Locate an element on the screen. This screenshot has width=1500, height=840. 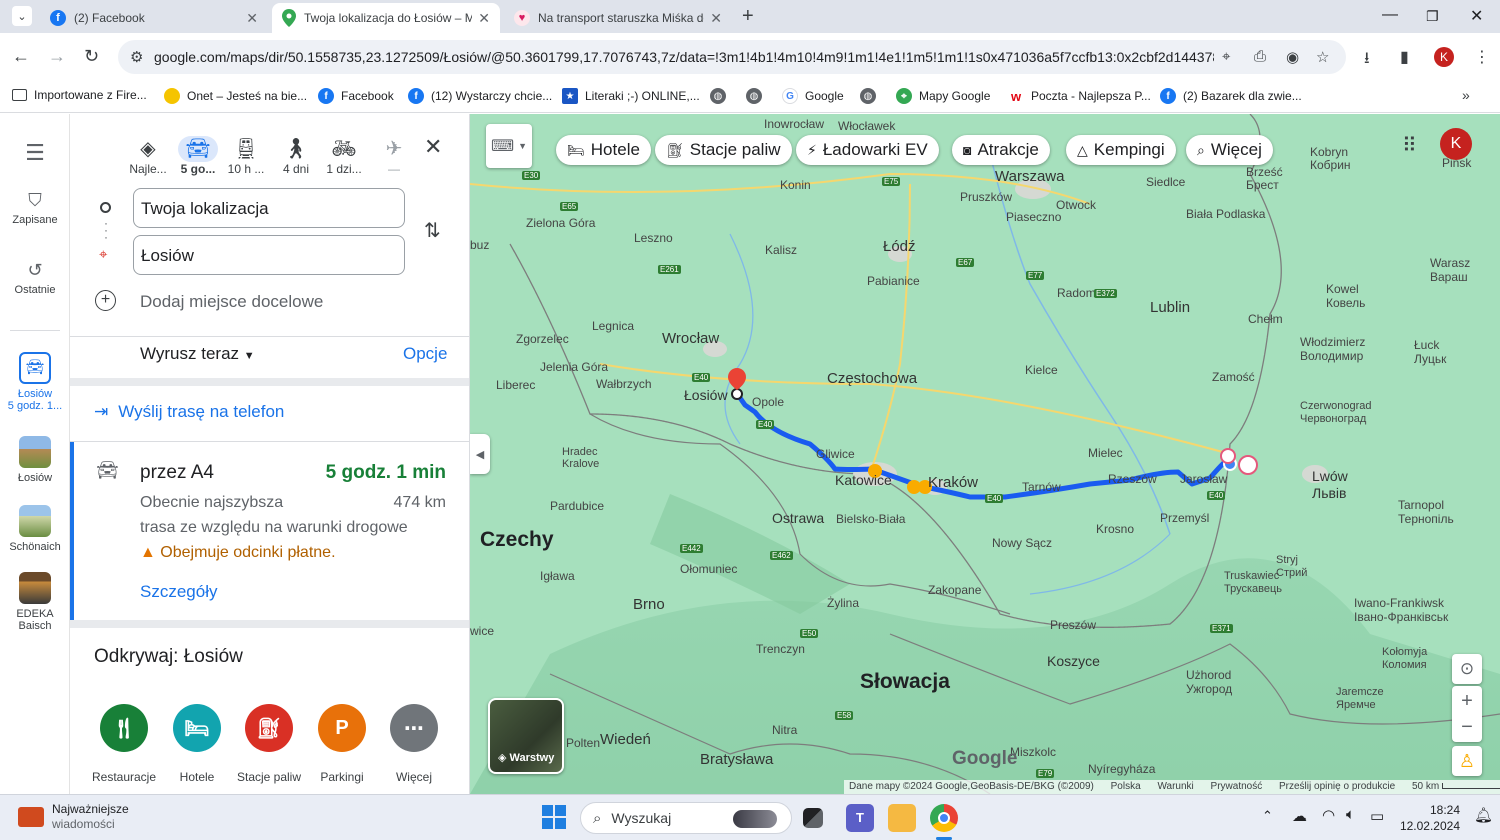
news-widget: Najważniejsze wiadomości is located at coordinates (73, 817).